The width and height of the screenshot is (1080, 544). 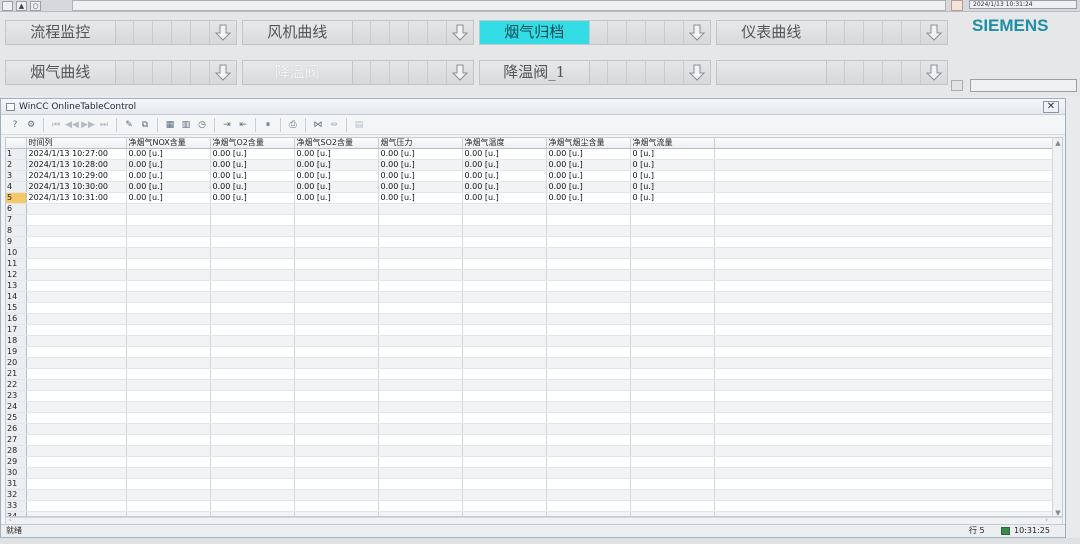 I want to click on nav-button-1-3: 烟气归档, so click(x=595, y=32).